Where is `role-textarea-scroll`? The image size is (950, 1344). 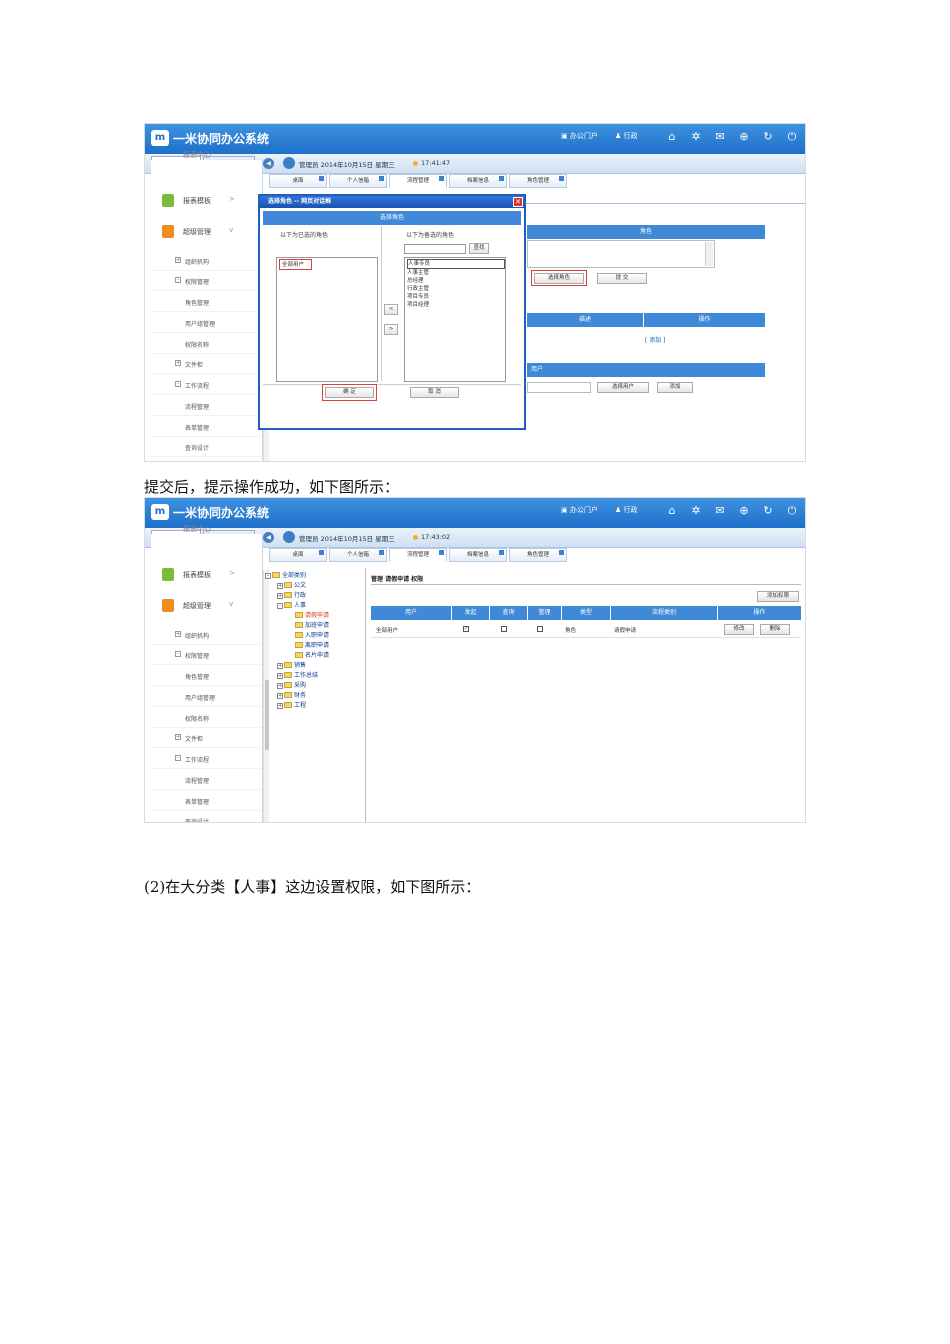 role-textarea-scroll is located at coordinates (709, 254).